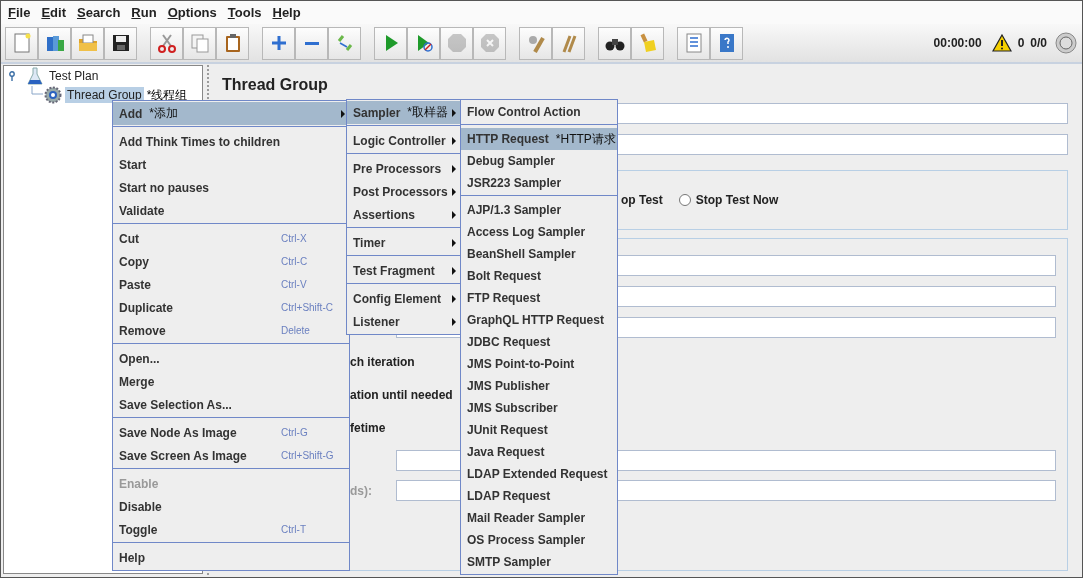  Describe the element at coordinates (195, 12) in the screenshot. I see `menu-title: Options` at that location.